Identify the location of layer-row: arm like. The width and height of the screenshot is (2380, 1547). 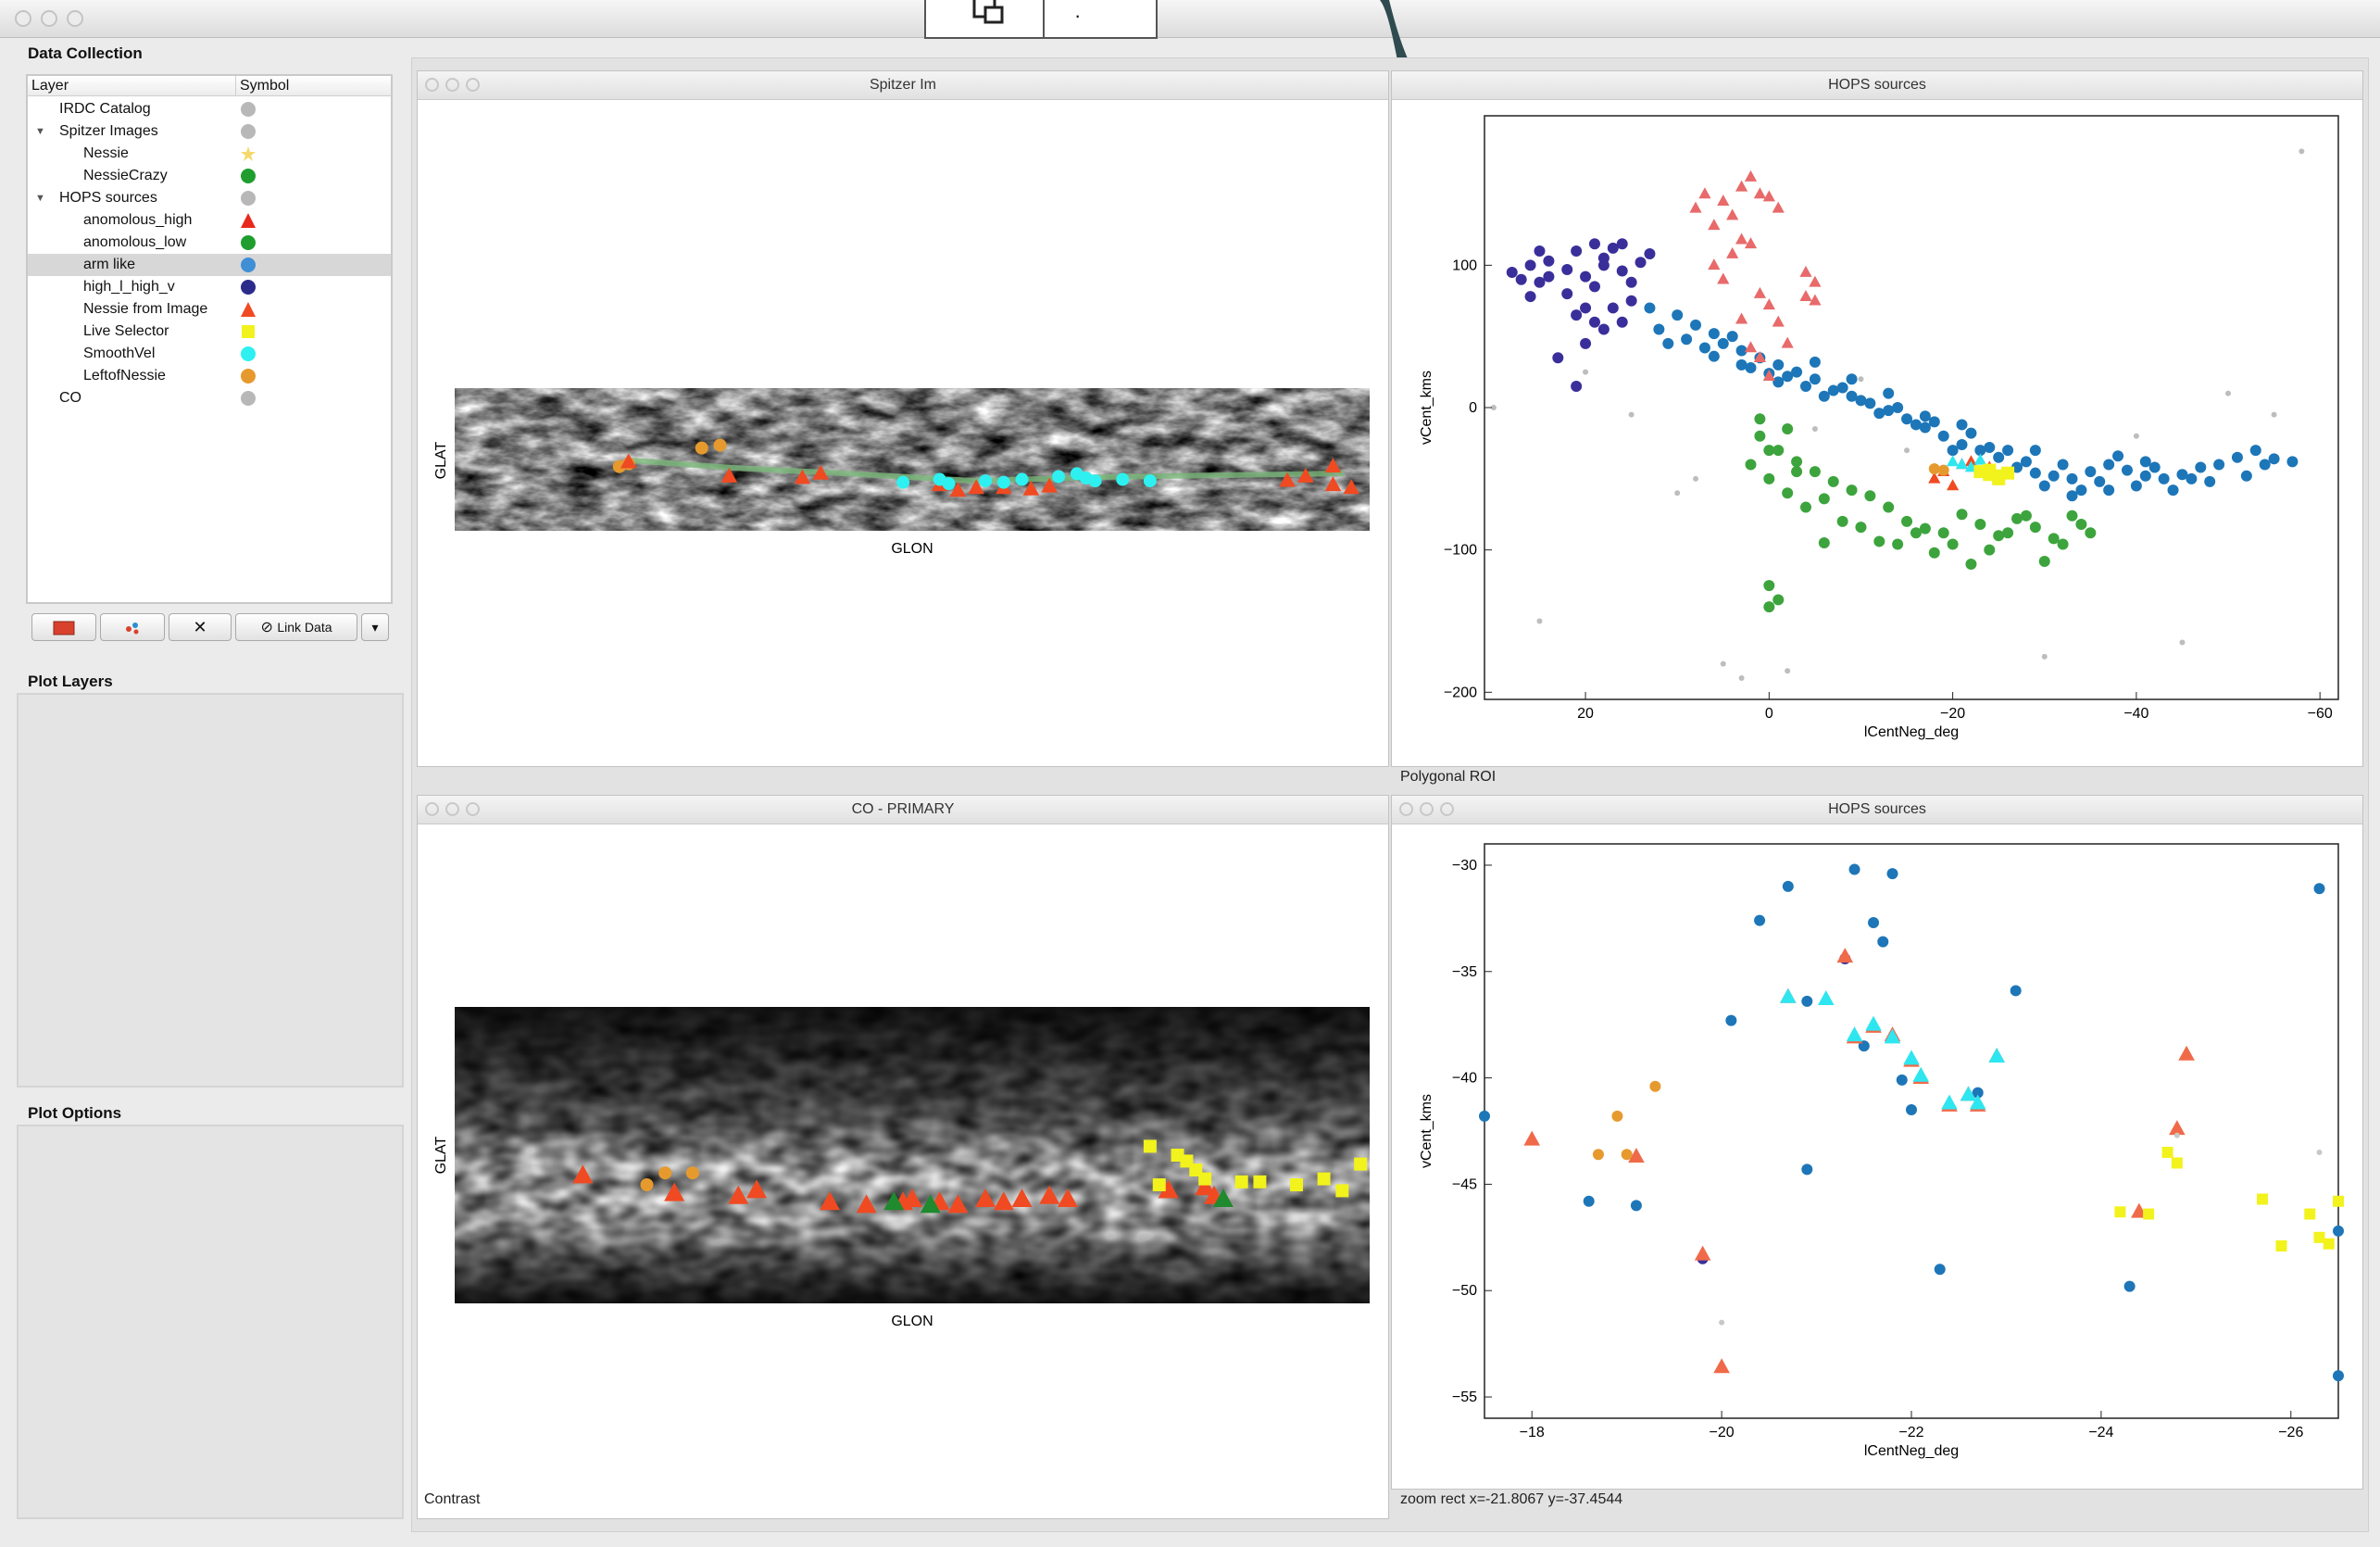
(209, 265).